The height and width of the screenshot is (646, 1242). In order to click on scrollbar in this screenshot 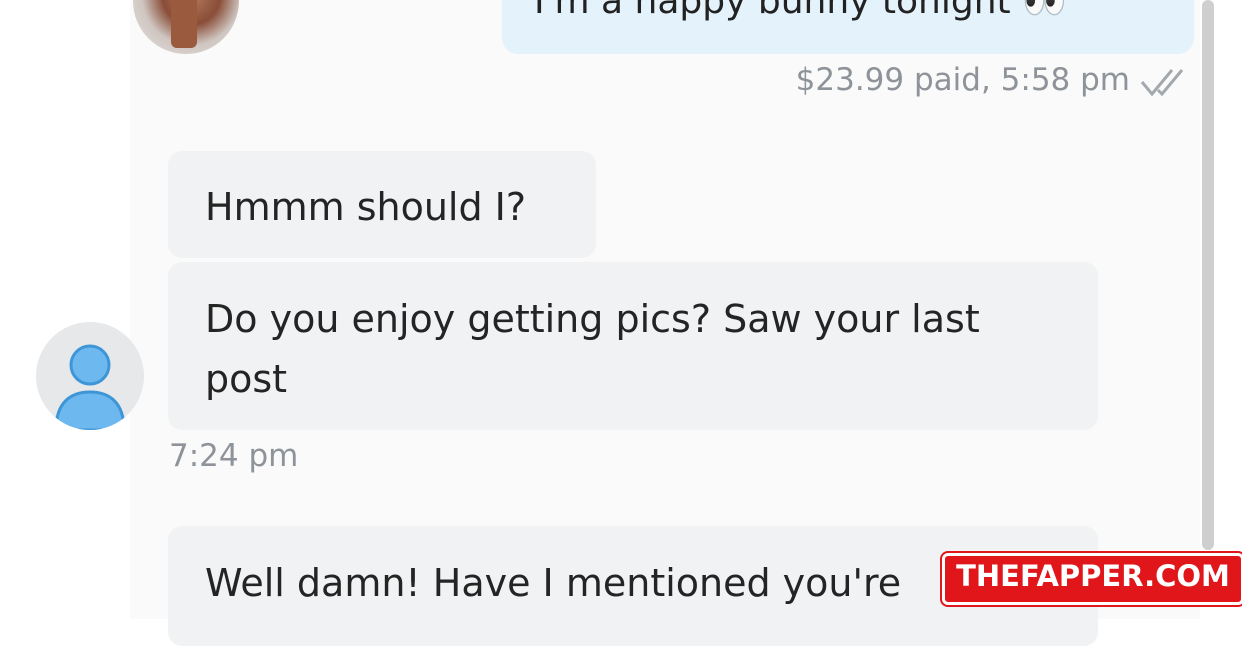, I will do `click(1208, 275)`.